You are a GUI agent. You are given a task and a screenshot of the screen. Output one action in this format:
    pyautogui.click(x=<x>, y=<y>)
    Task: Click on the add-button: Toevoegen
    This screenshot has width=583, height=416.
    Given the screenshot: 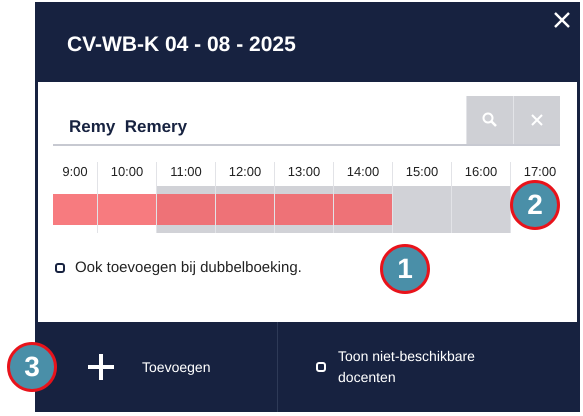 What is the action you would take?
    pyautogui.click(x=171, y=367)
    